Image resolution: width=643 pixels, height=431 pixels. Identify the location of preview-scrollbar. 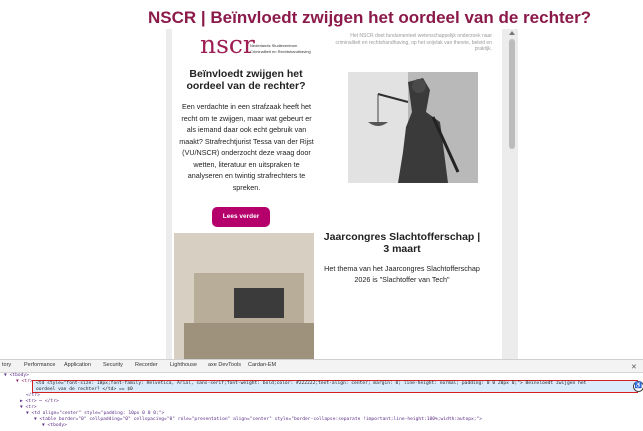
(512, 194).